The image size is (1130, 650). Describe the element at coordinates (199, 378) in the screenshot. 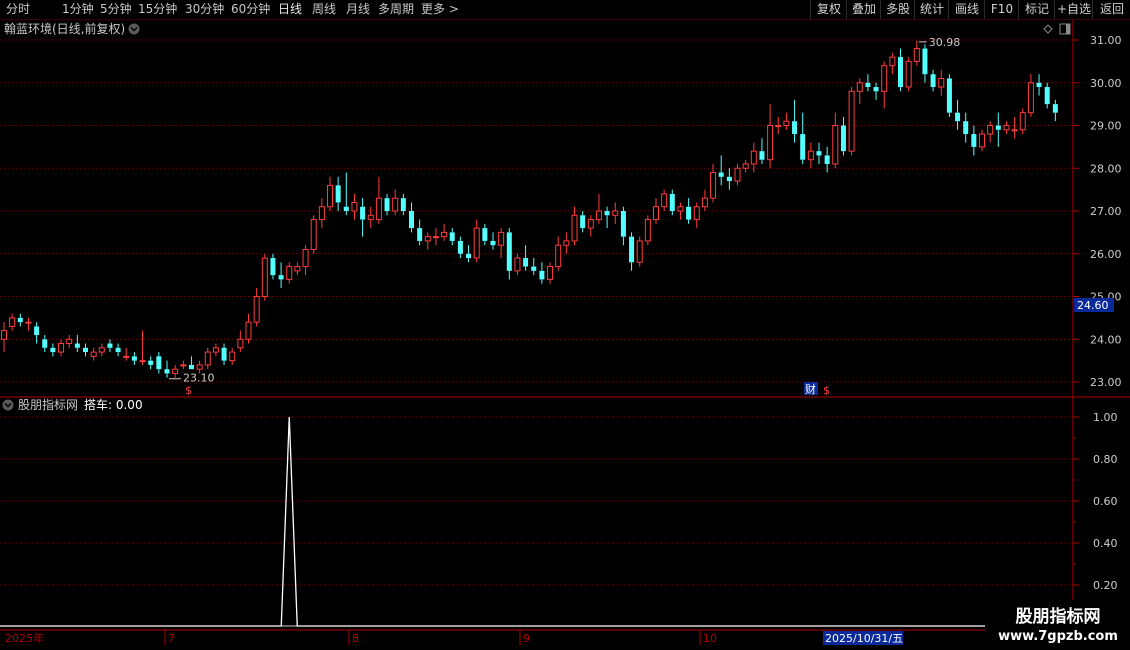

I see `svg-text: 23.10` at that location.